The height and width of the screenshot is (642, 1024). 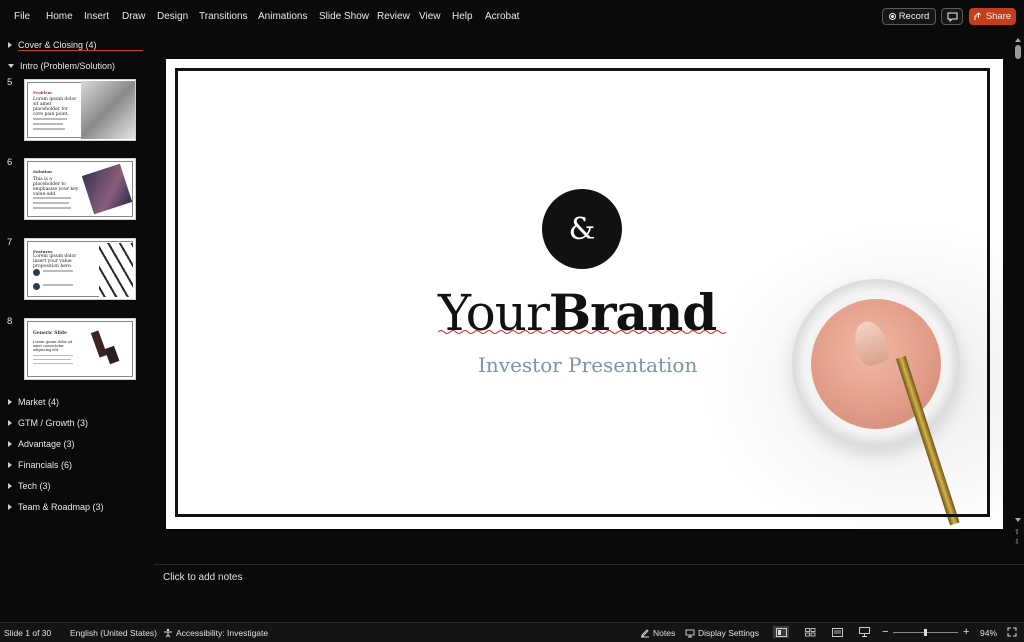 What do you see at coordinates (172, 16) in the screenshot?
I see `tab-design: Design` at bounding box center [172, 16].